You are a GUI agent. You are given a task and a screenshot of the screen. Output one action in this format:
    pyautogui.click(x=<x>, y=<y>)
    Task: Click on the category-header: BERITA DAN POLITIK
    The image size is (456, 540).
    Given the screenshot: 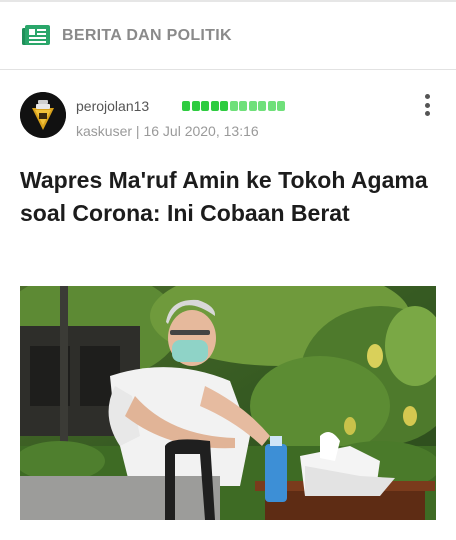 What is the action you would take?
    pyautogui.click(x=228, y=36)
    